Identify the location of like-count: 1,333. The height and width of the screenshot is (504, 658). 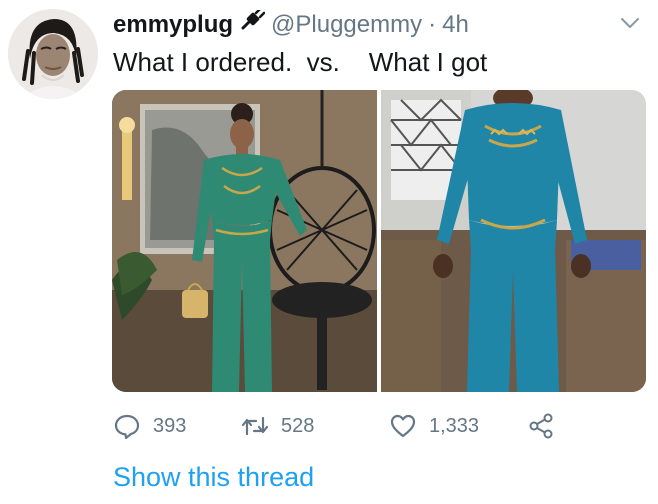
(454, 425).